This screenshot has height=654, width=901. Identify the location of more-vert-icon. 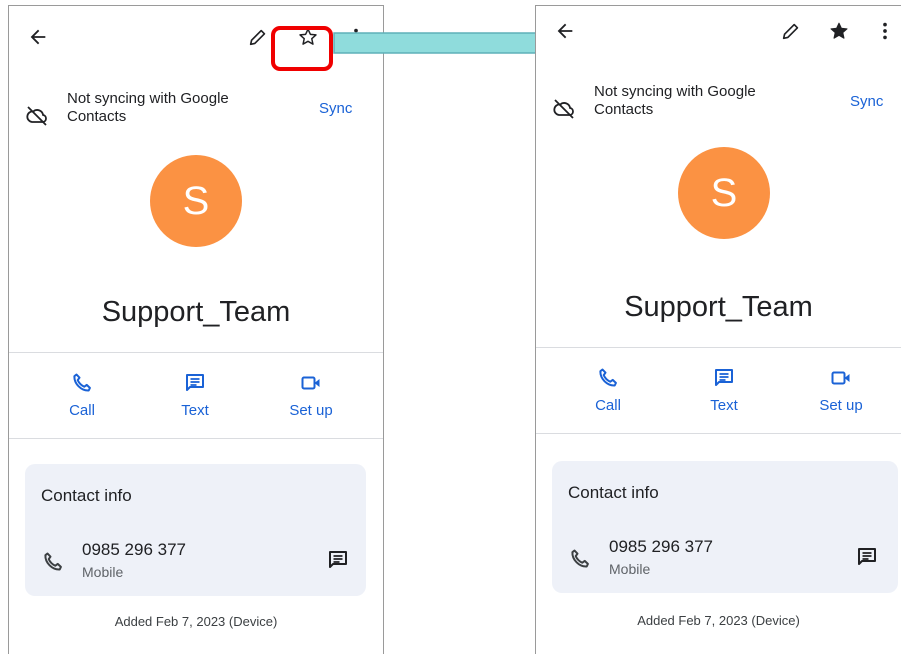
(885, 31).